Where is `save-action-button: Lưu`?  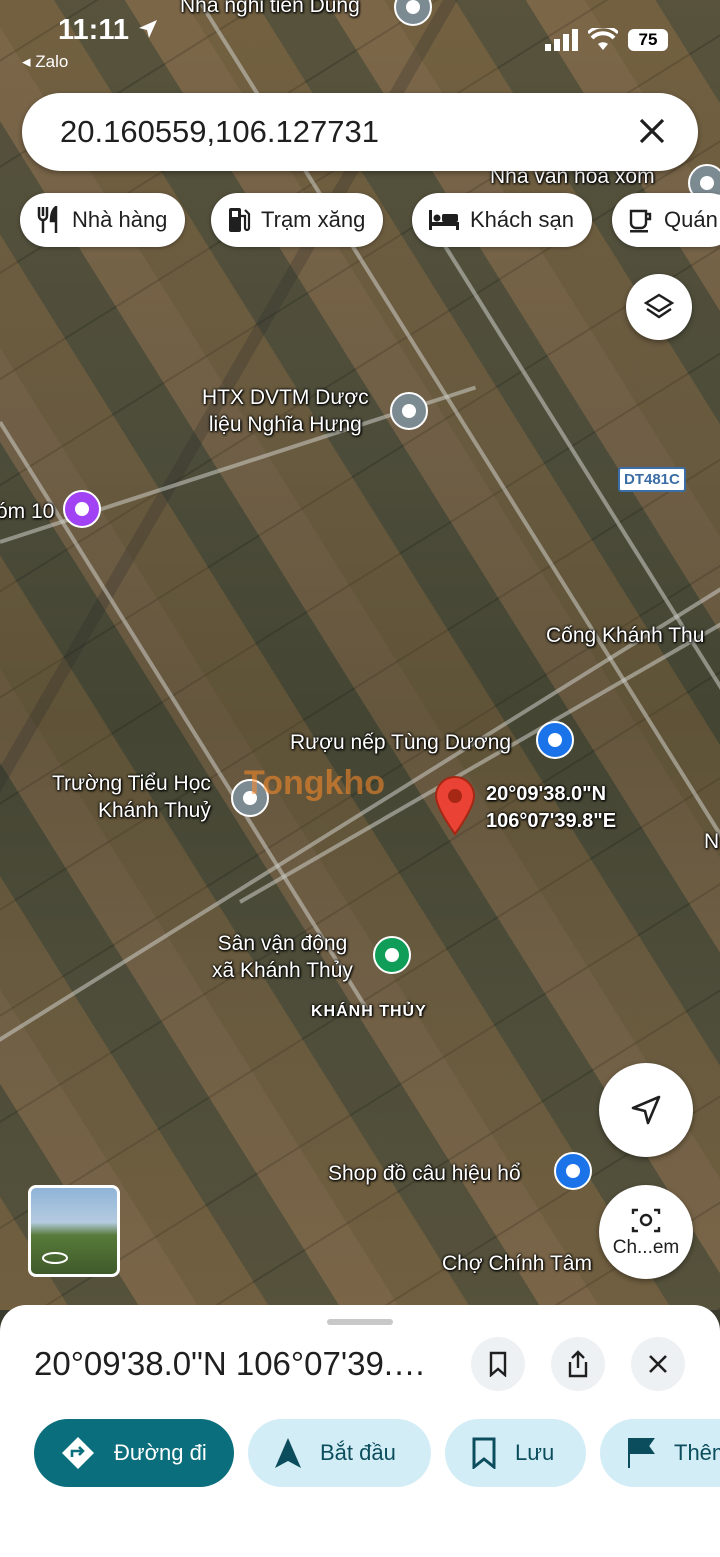
save-action-button: Lưu is located at coordinates (515, 1453).